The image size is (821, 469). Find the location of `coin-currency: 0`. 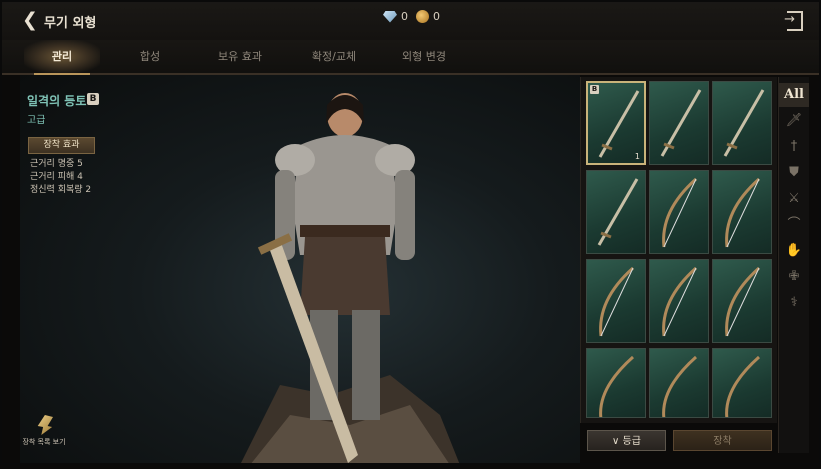

coin-currency: 0 is located at coordinates (428, 16).